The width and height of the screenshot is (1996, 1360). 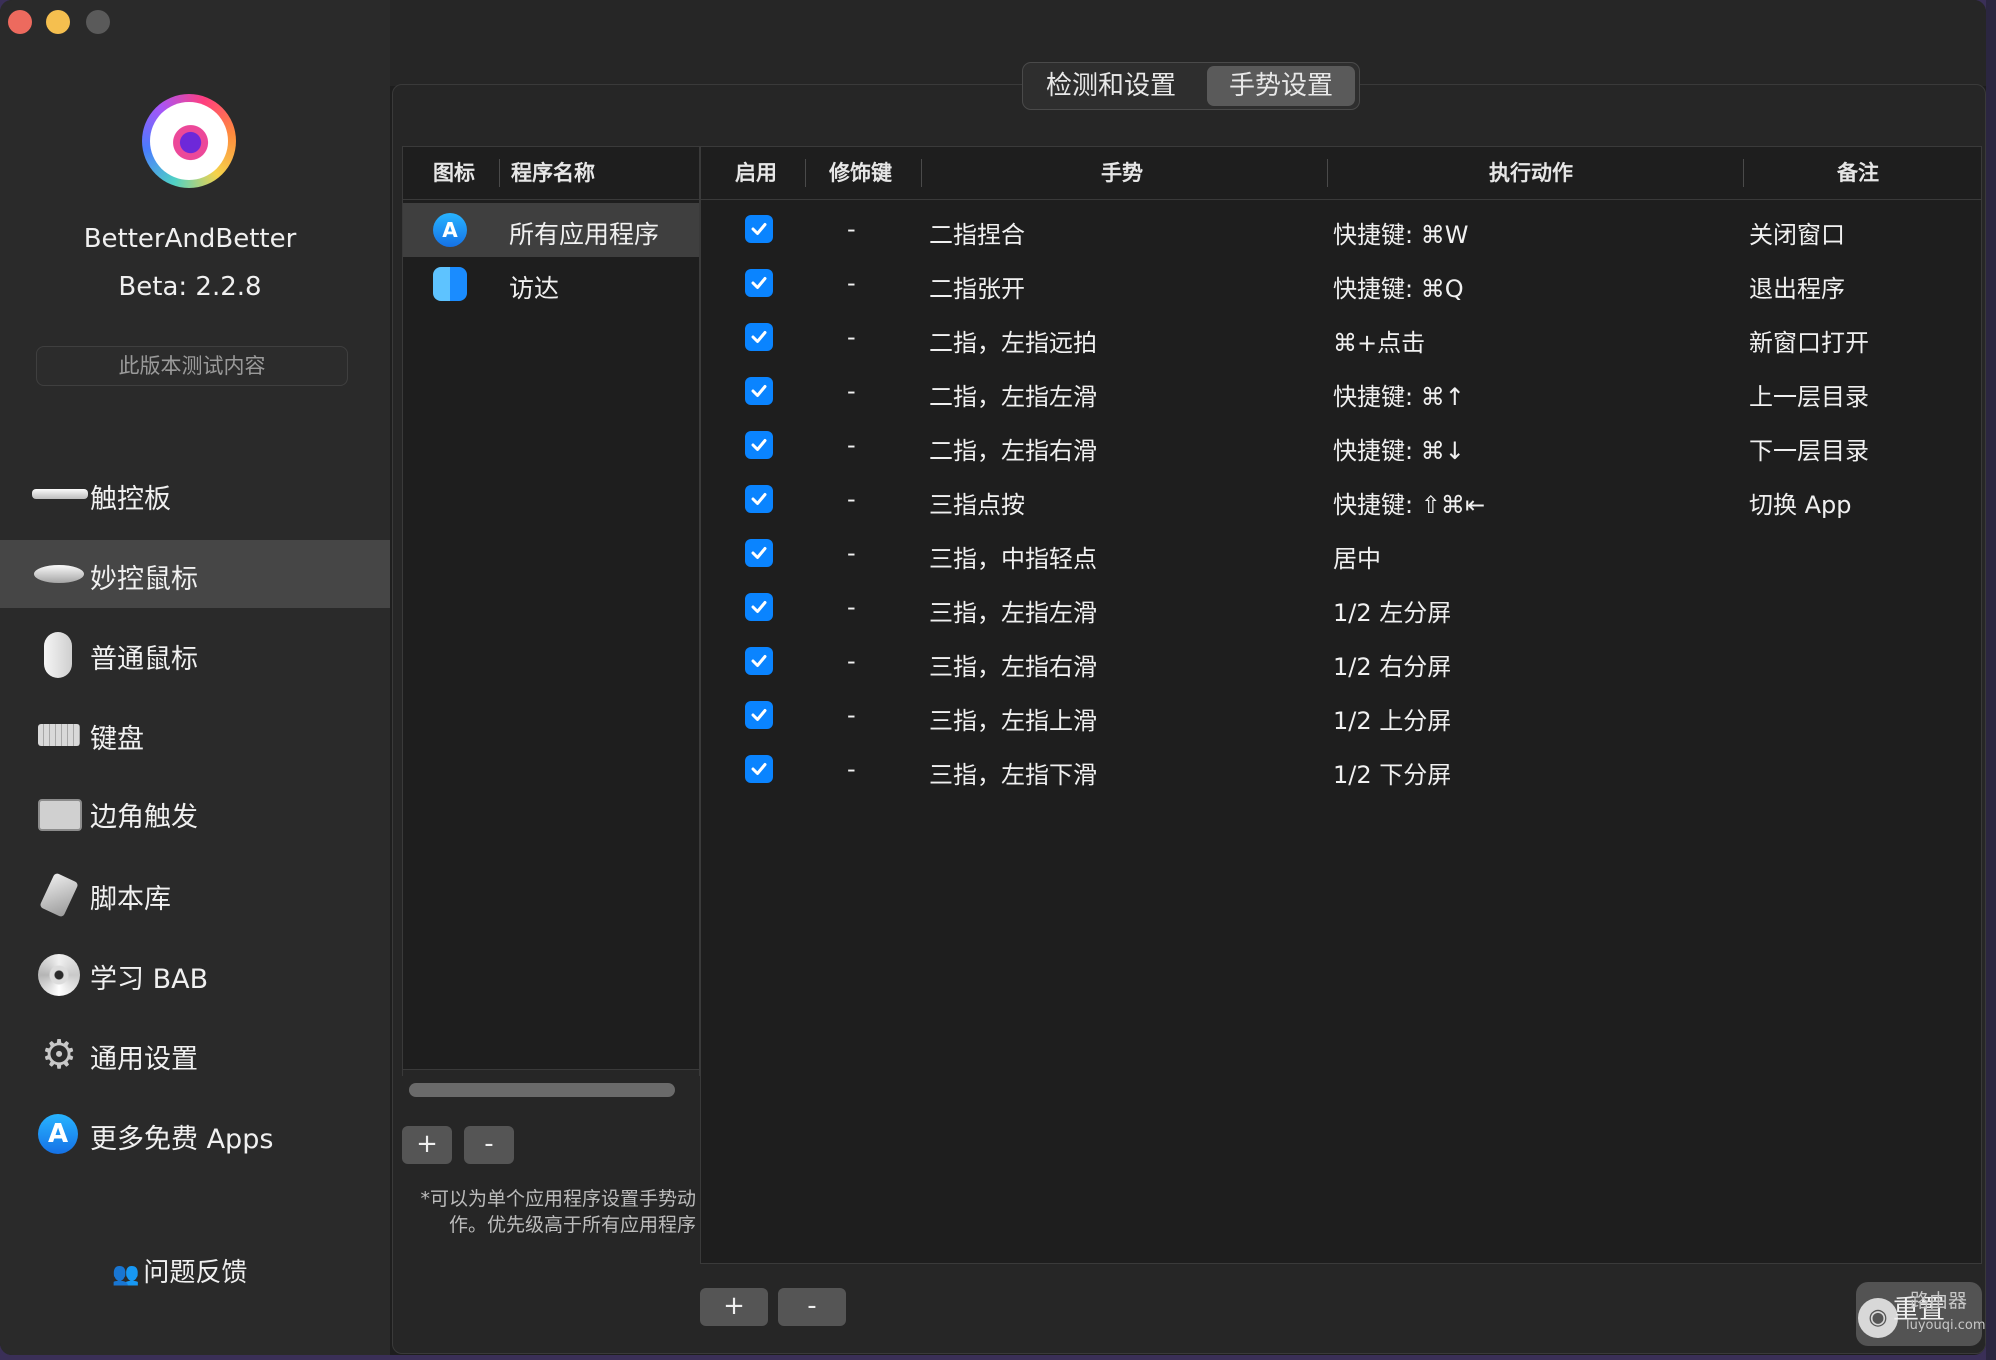 I want to click on sidebar-item-label: 普通鼠标, so click(x=144, y=659).